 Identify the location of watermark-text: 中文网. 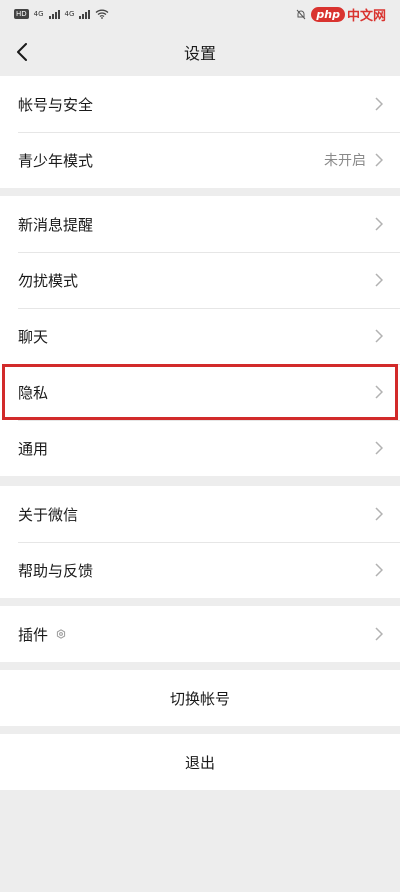
(366, 16).